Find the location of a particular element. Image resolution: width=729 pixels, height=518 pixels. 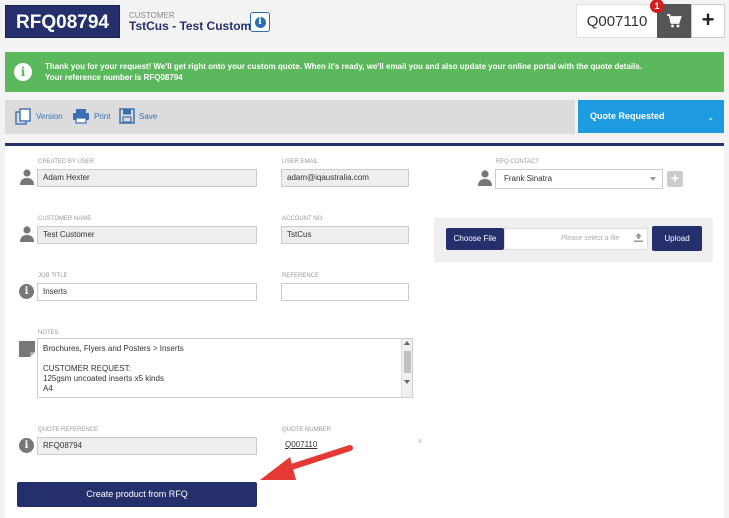

alert-reference: Your reference number is RFQ08794 is located at coordinates (114, 77).